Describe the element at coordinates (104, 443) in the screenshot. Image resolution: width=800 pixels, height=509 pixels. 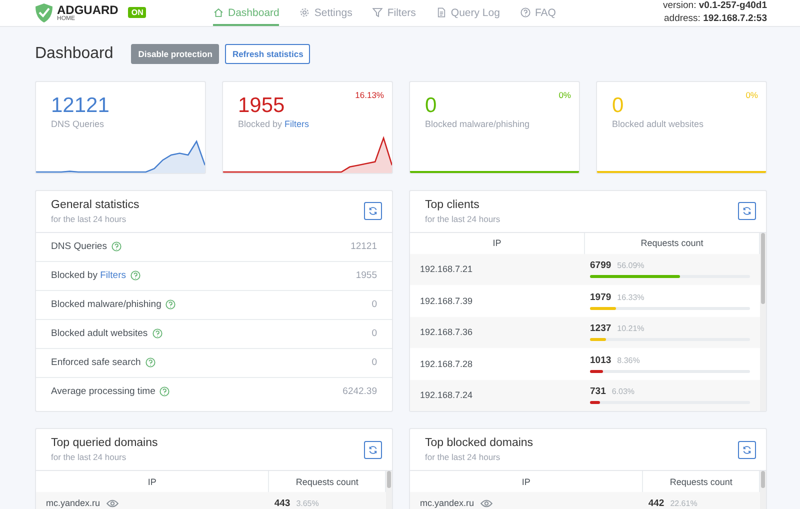
I see `panel-title: Top queried domains` at that location.